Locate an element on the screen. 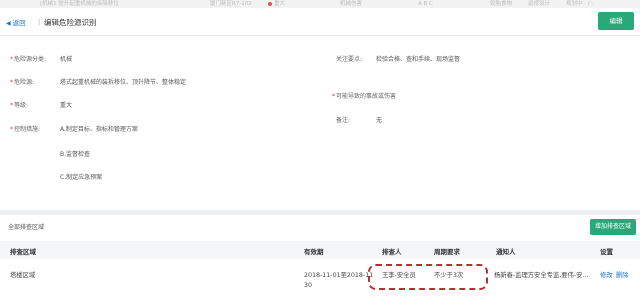 This screenshot has width=640, height=301. cell-area: 塔楼区域 is located at coordinates (23, 275).